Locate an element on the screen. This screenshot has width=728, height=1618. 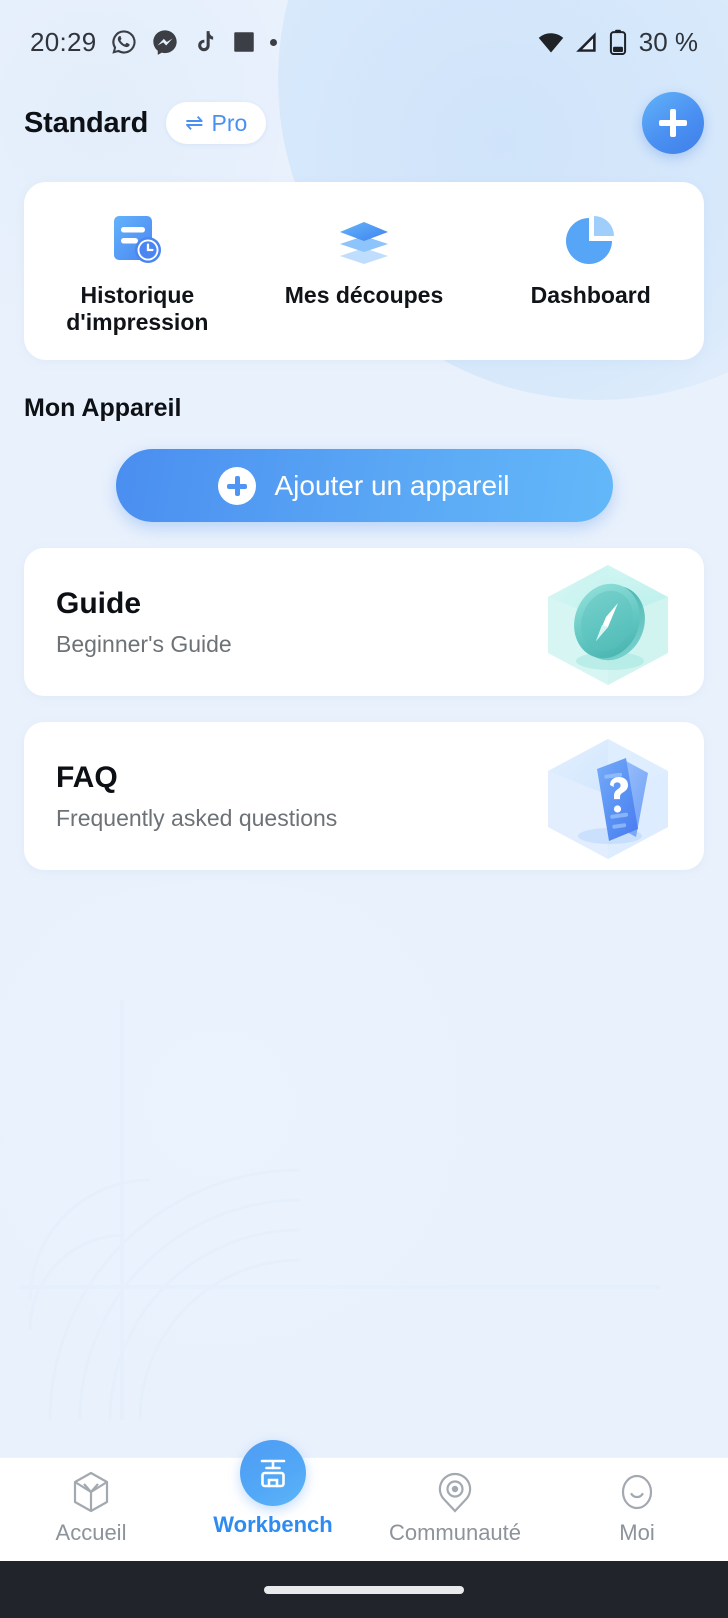
wifi-icon is located at coordinates (550, 43).